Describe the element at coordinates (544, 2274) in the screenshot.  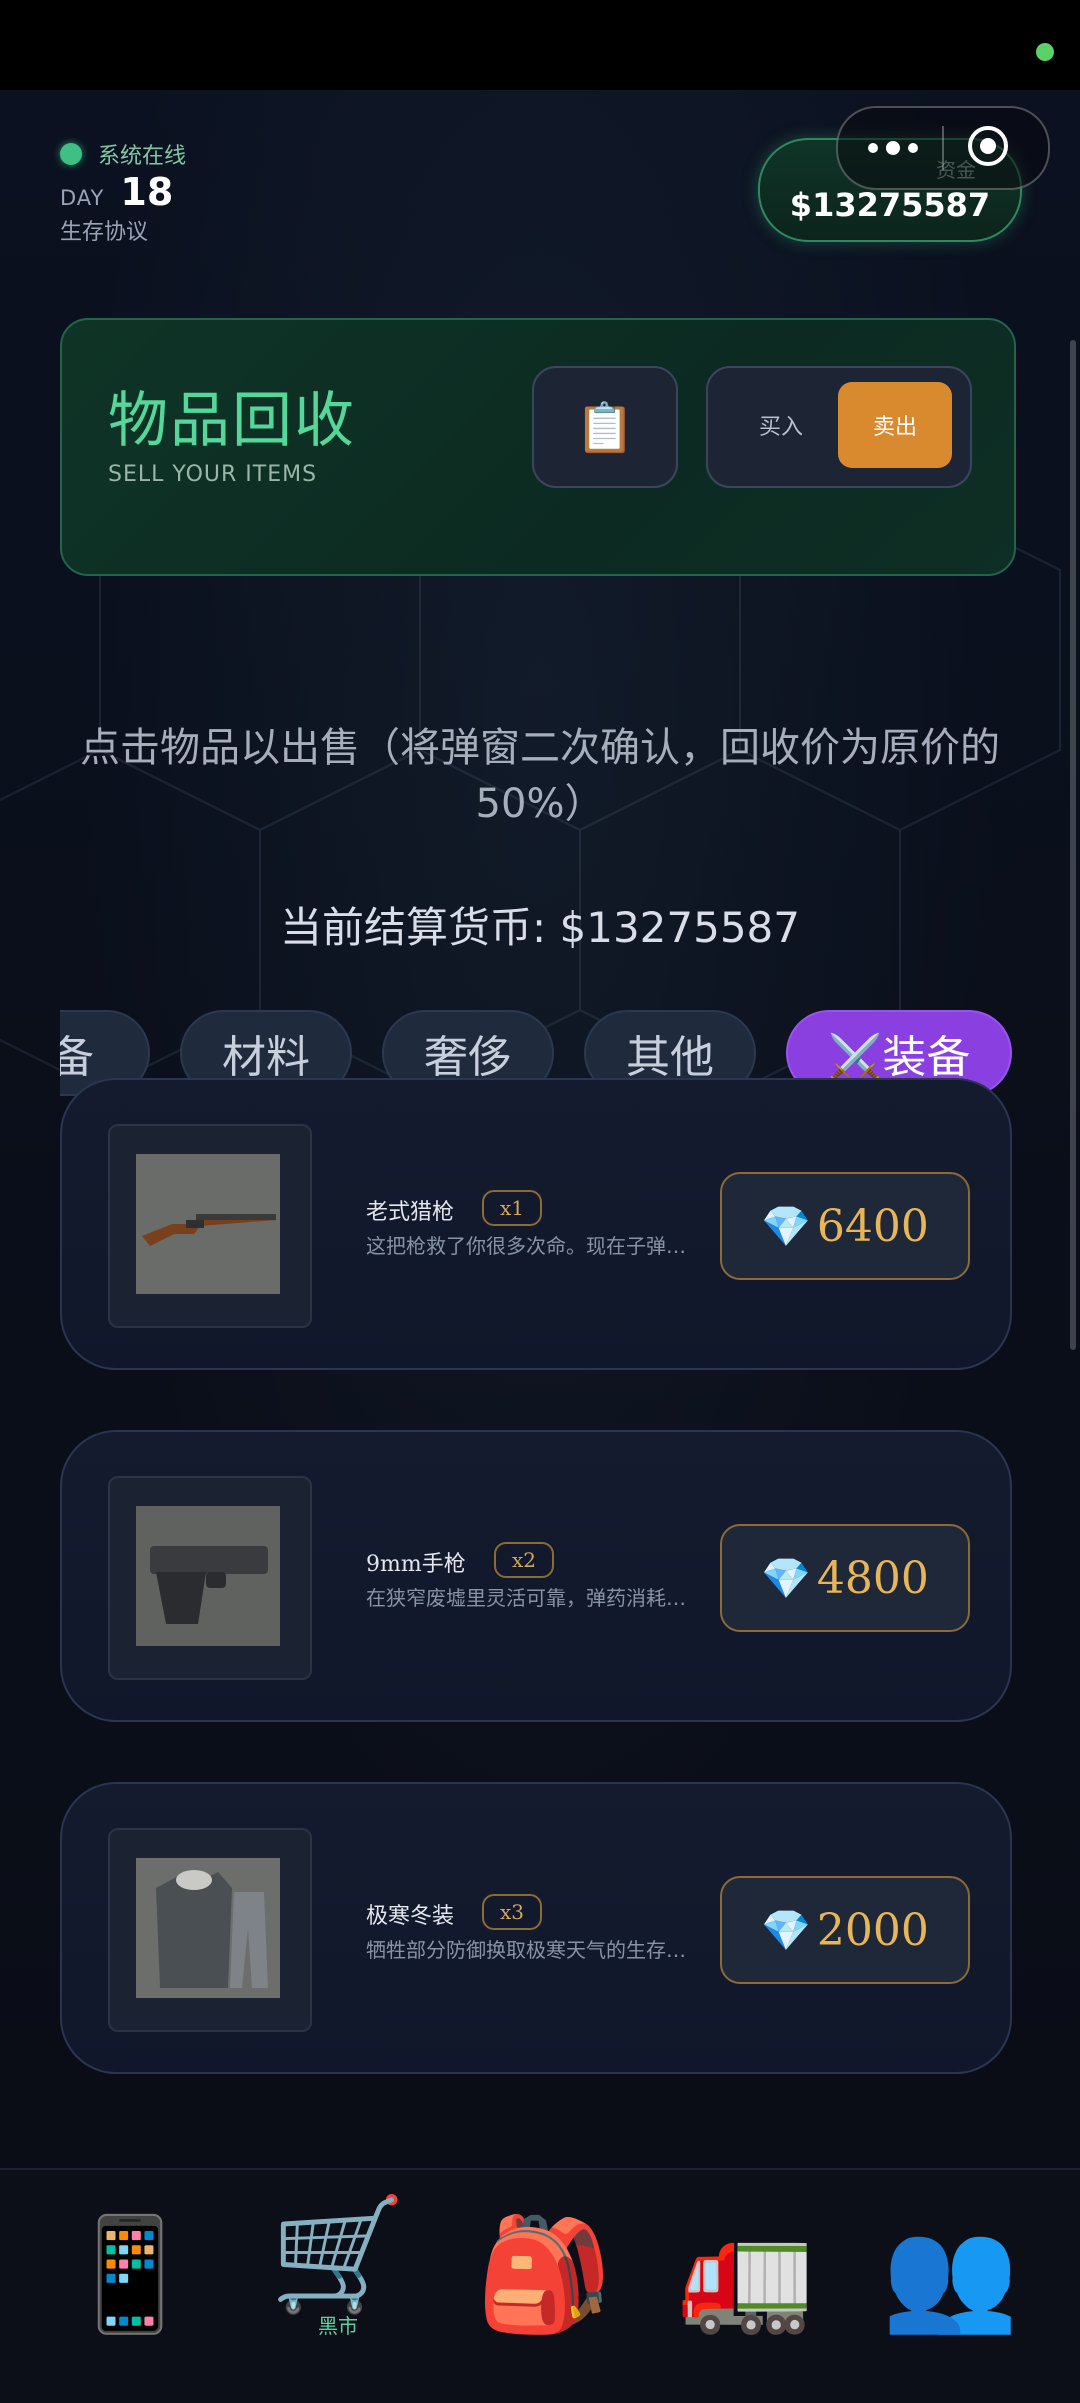
I see `backpack-icon: 🎒` at that location.